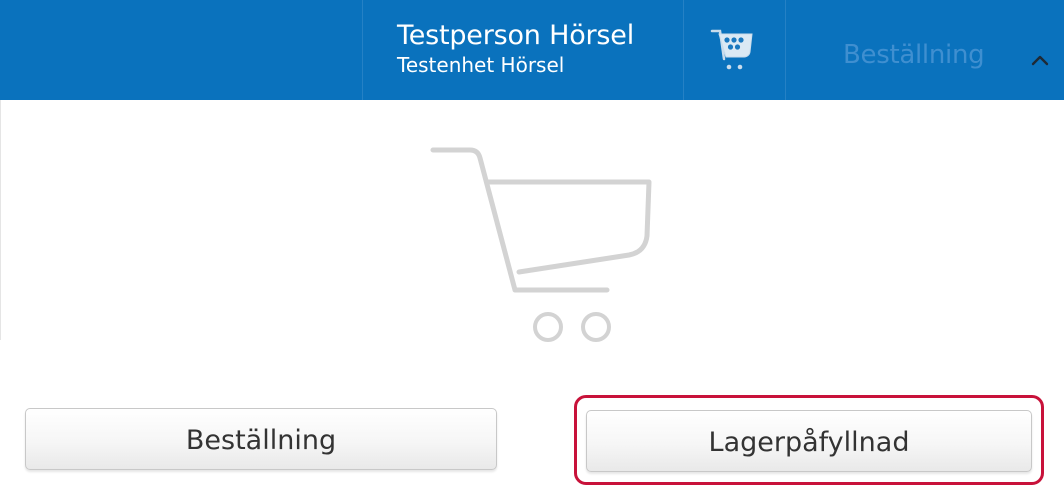 Image resolution: width=1064 pixels, height=490 pixels. What do you see at coordinates (734, 51) in the screenshot?
I see `shopping-cart-icon` at bounding box center [734, 51].